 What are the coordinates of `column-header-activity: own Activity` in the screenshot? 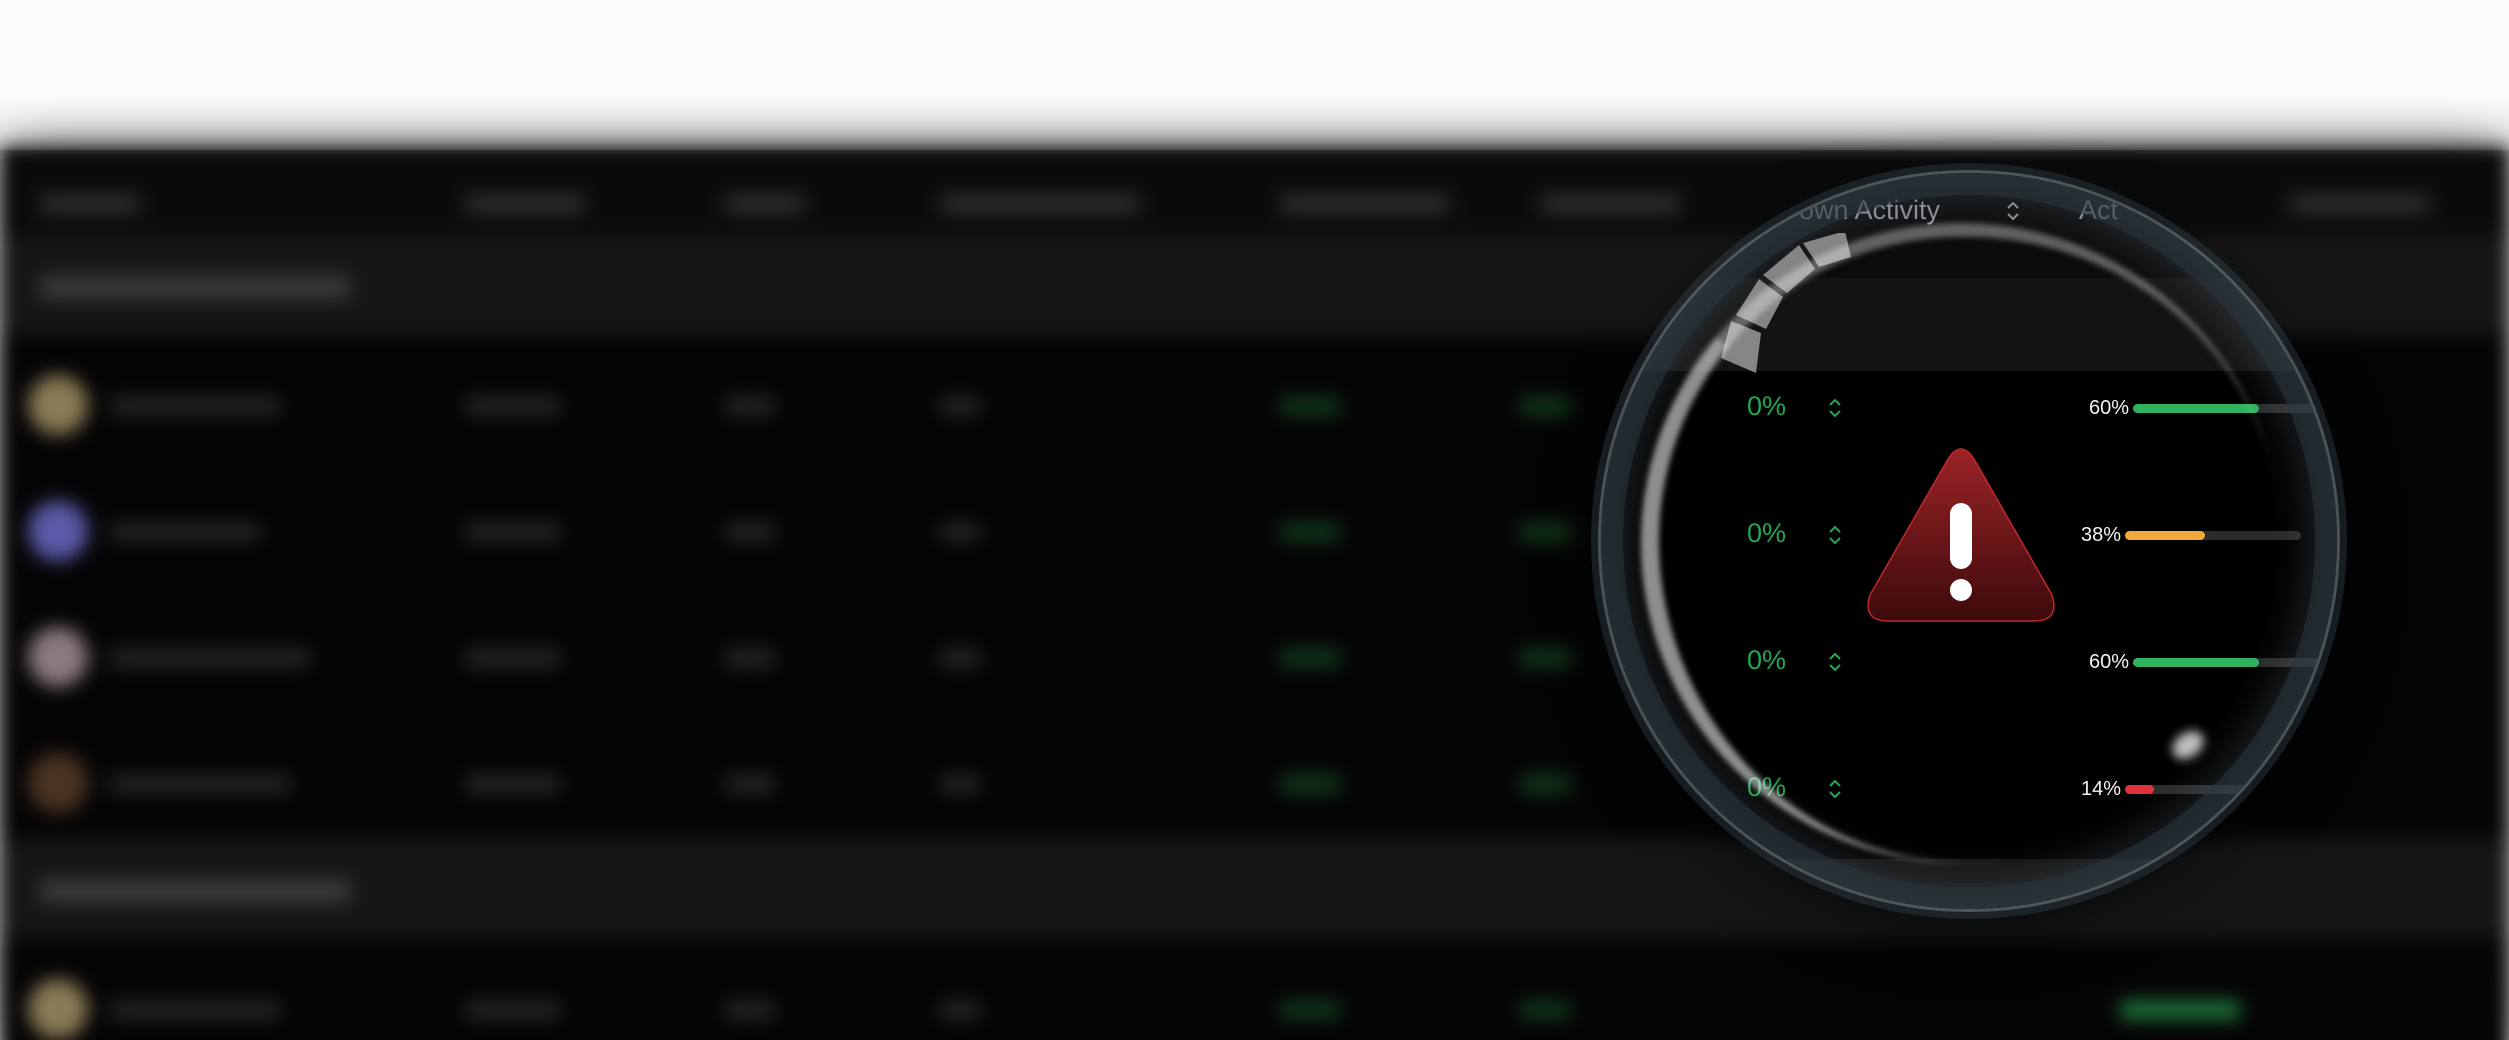 It's located at (1869, 210).